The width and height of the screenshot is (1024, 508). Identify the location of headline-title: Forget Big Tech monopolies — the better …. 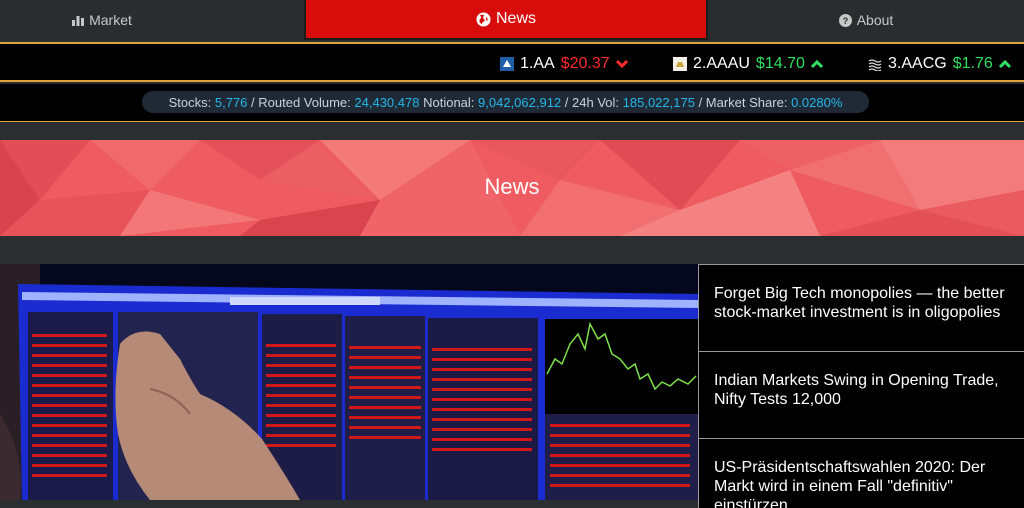
(859, 303).